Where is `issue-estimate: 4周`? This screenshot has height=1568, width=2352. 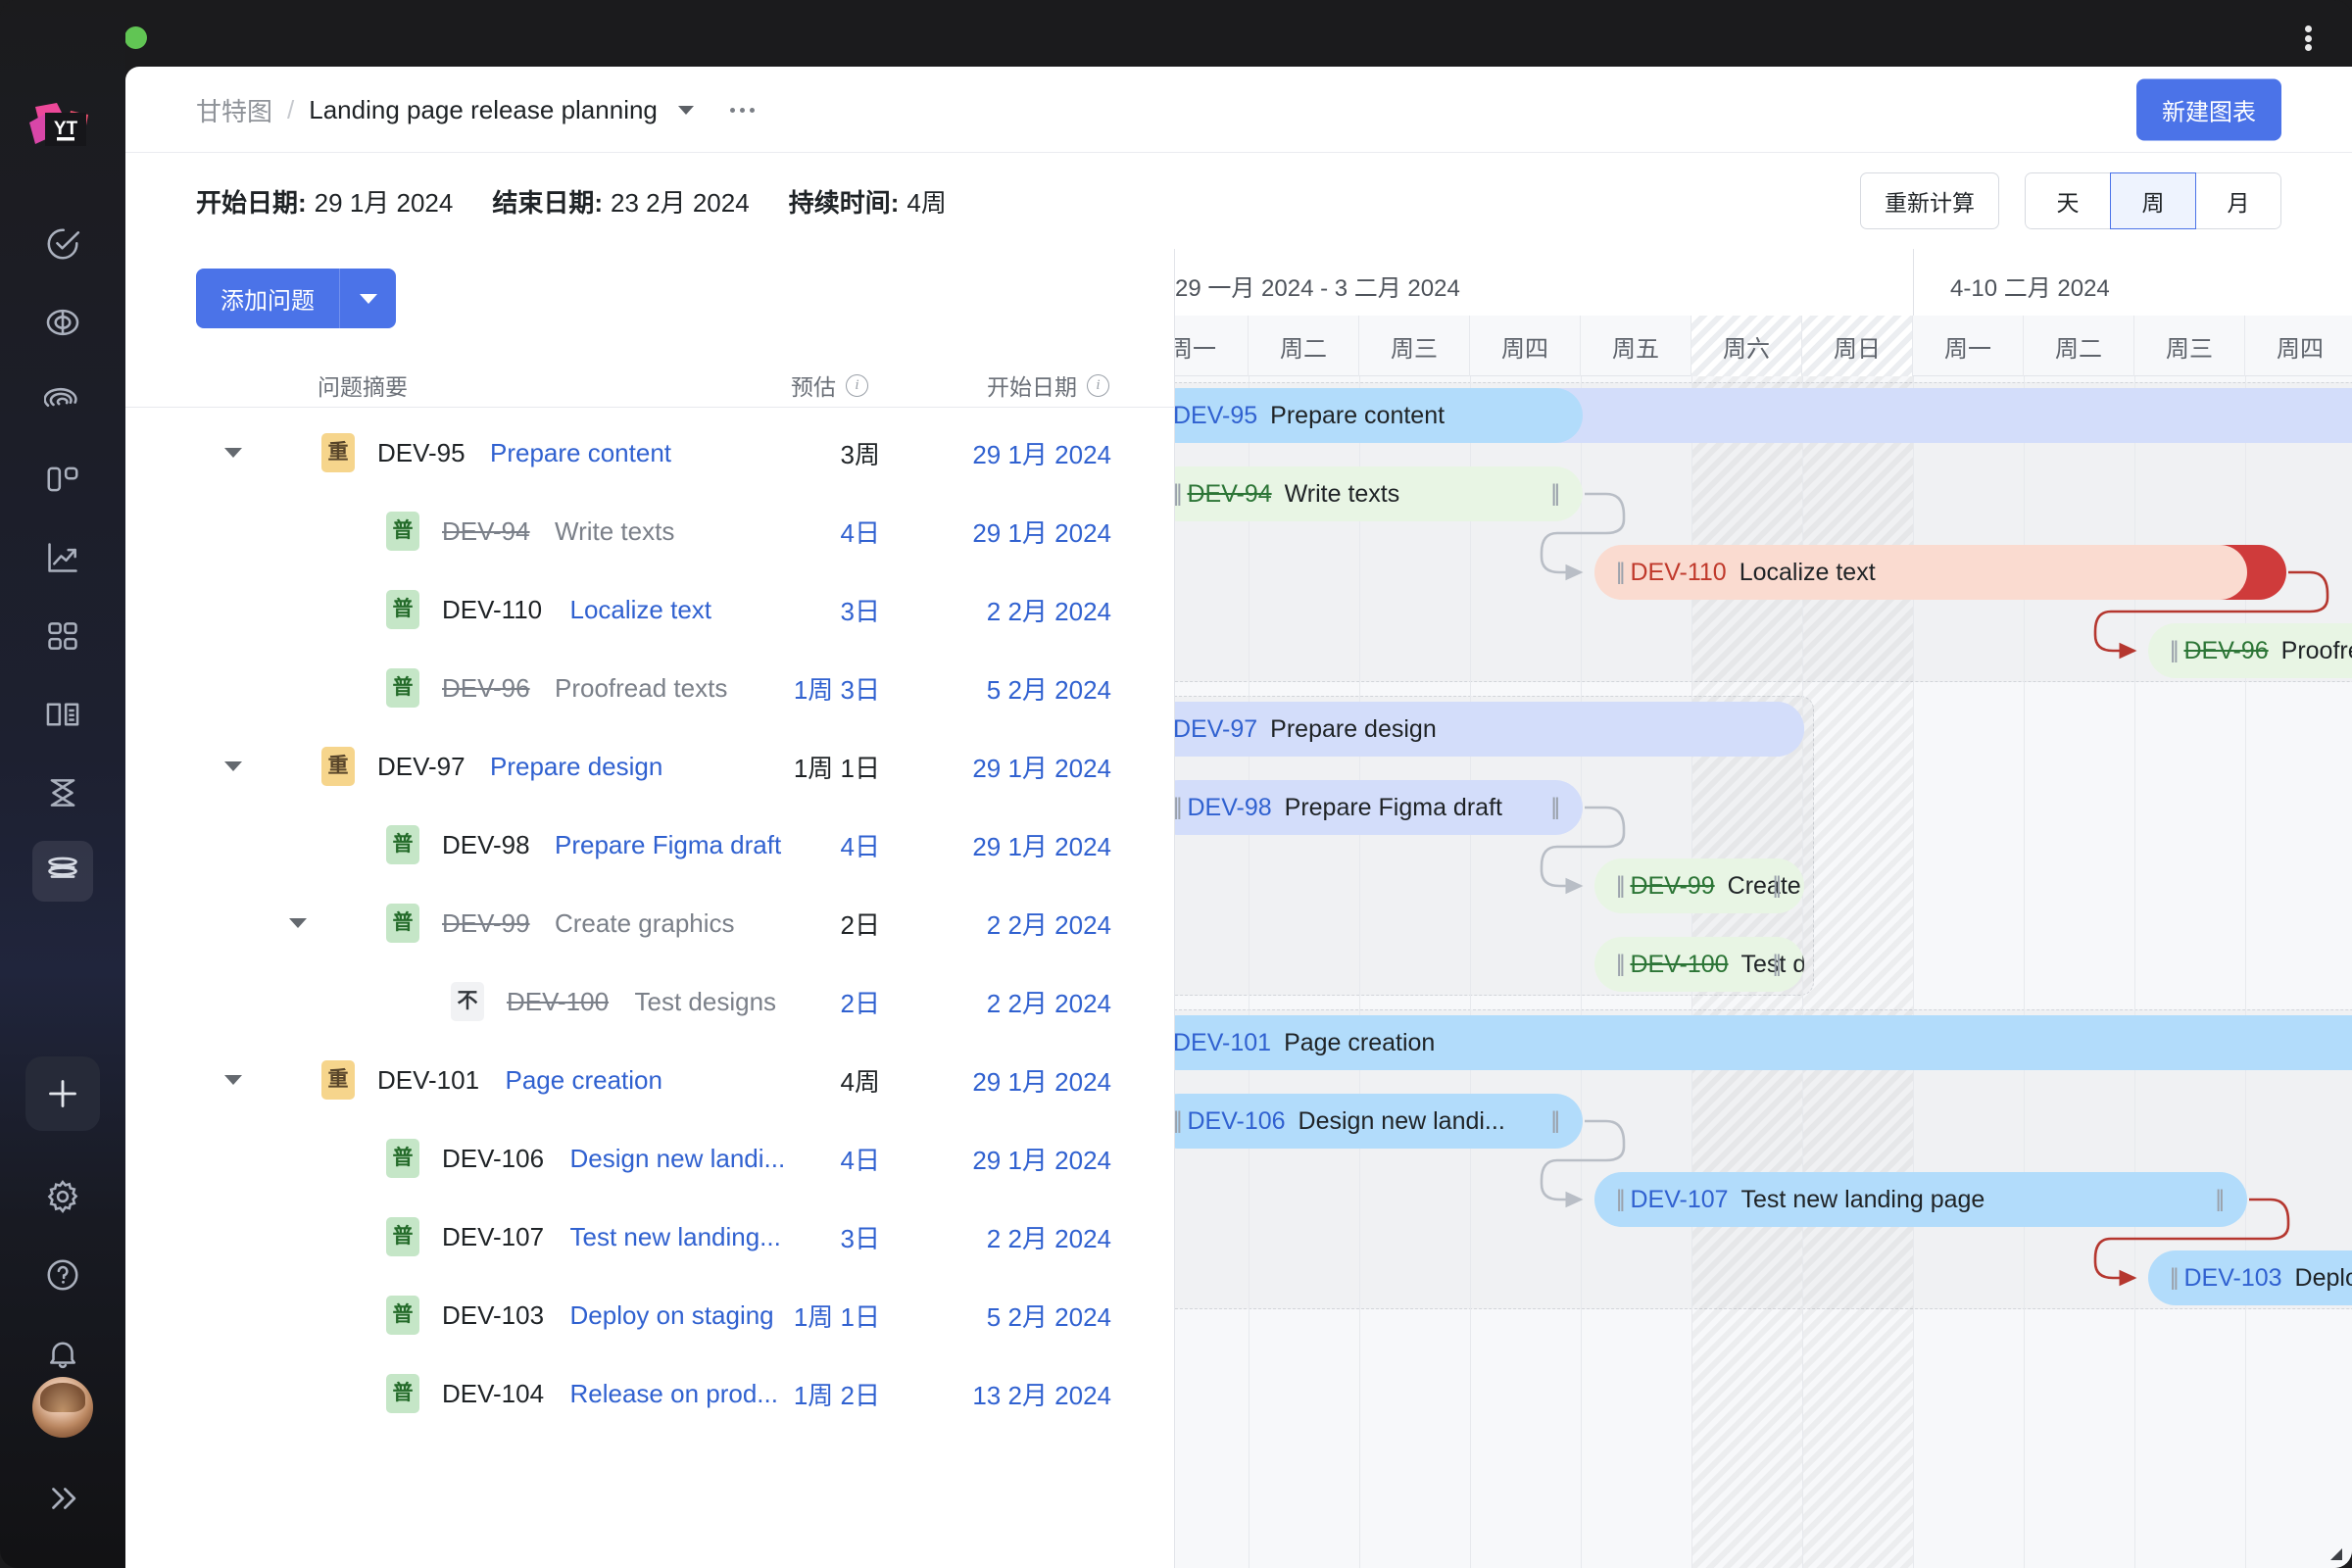 issue-estimate: 4周 is located at coordinates (860, 1080).